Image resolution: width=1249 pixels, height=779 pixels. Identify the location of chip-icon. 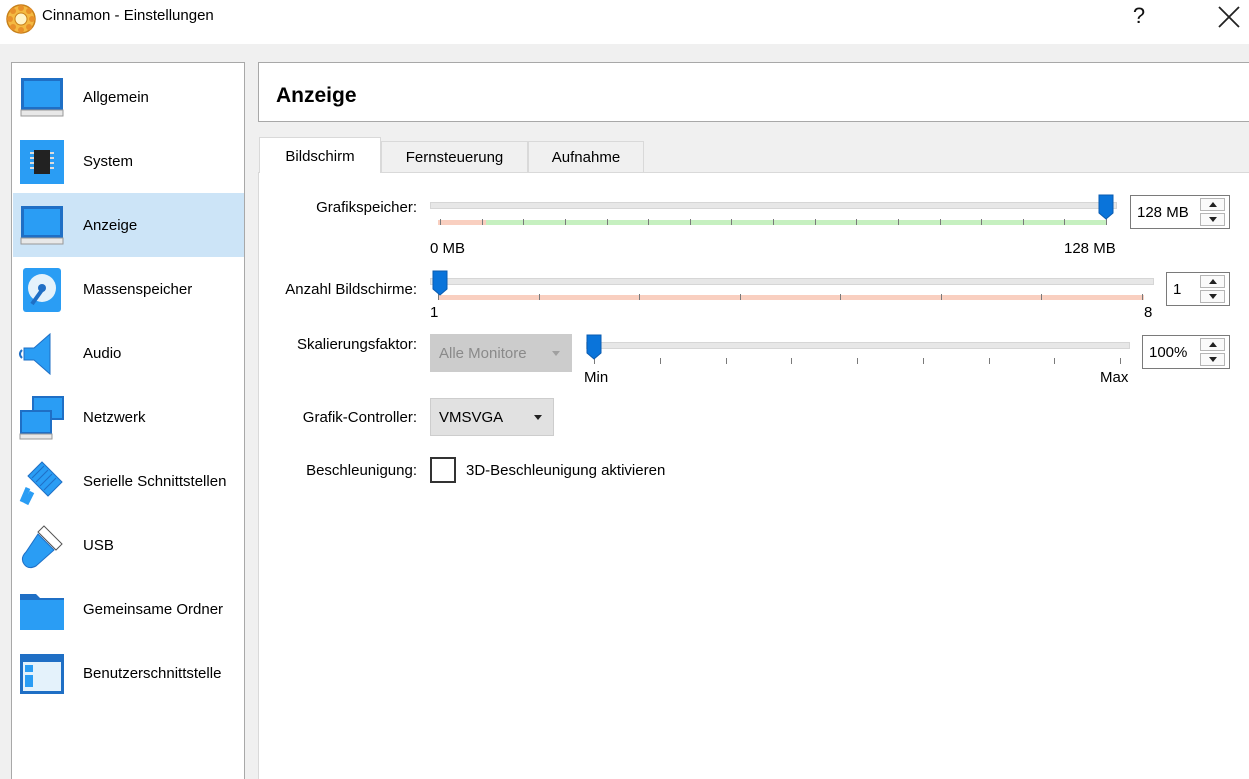
(42, 162).